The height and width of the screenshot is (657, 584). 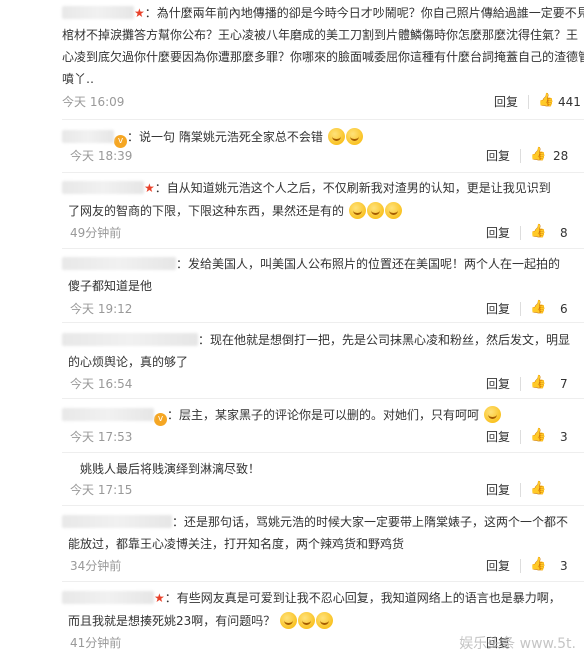 What do you see at coordinates (316, 340) in the screenshot?
I see `comment-4-line-0: ：现在他就是想倒打一把，先是公司抹黑心凌和粉丝，然后发文，明显` at bounding box center [316, 340].